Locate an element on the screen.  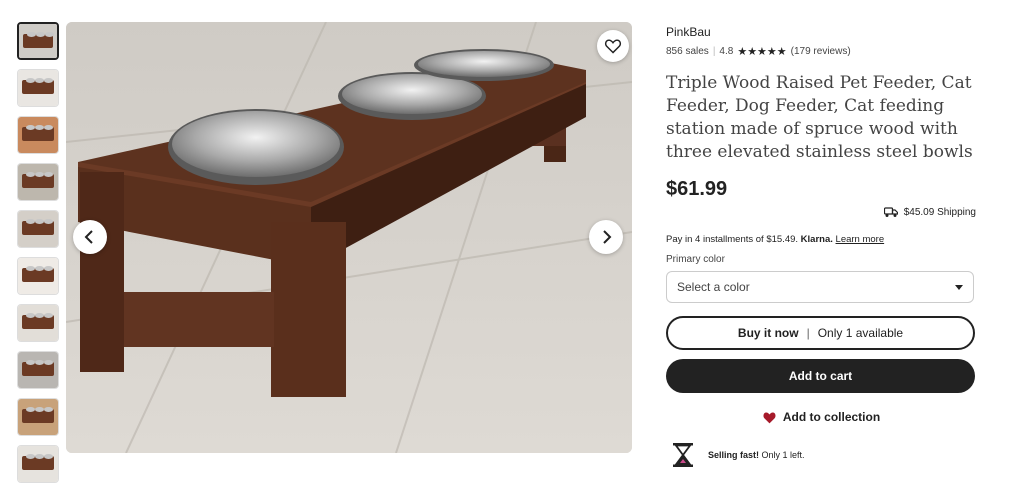
favorite-button is located at coordinates (613, 46).